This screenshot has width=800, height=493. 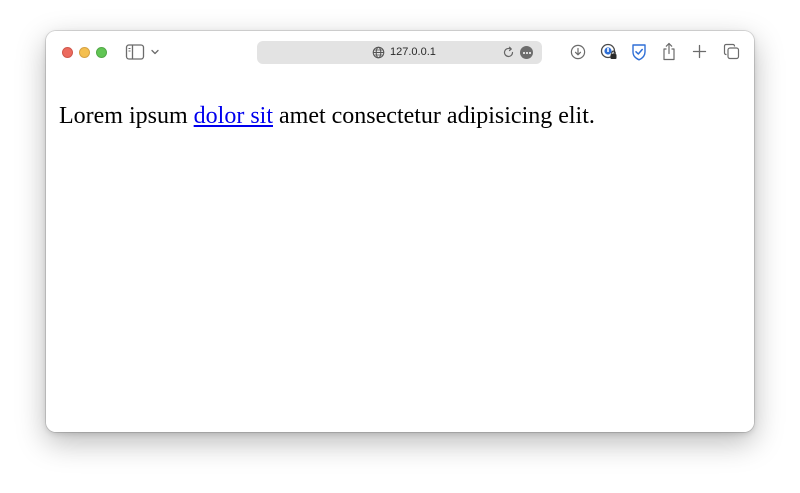 I want to click on minimize-window-button, so click(x=84, y=52).